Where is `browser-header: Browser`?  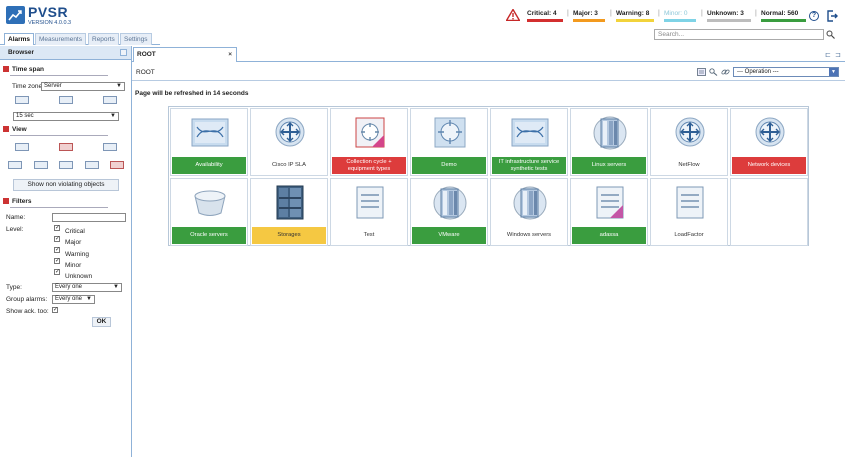 browser-header: Browser is located at coordinates (65, 53).